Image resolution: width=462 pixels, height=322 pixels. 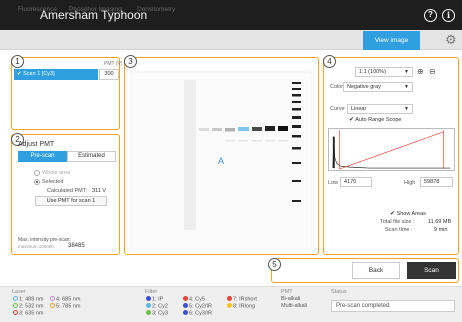 I want to click on filter-cy3-ir: 6: Cy3/IR, so click(x=197, y=313).